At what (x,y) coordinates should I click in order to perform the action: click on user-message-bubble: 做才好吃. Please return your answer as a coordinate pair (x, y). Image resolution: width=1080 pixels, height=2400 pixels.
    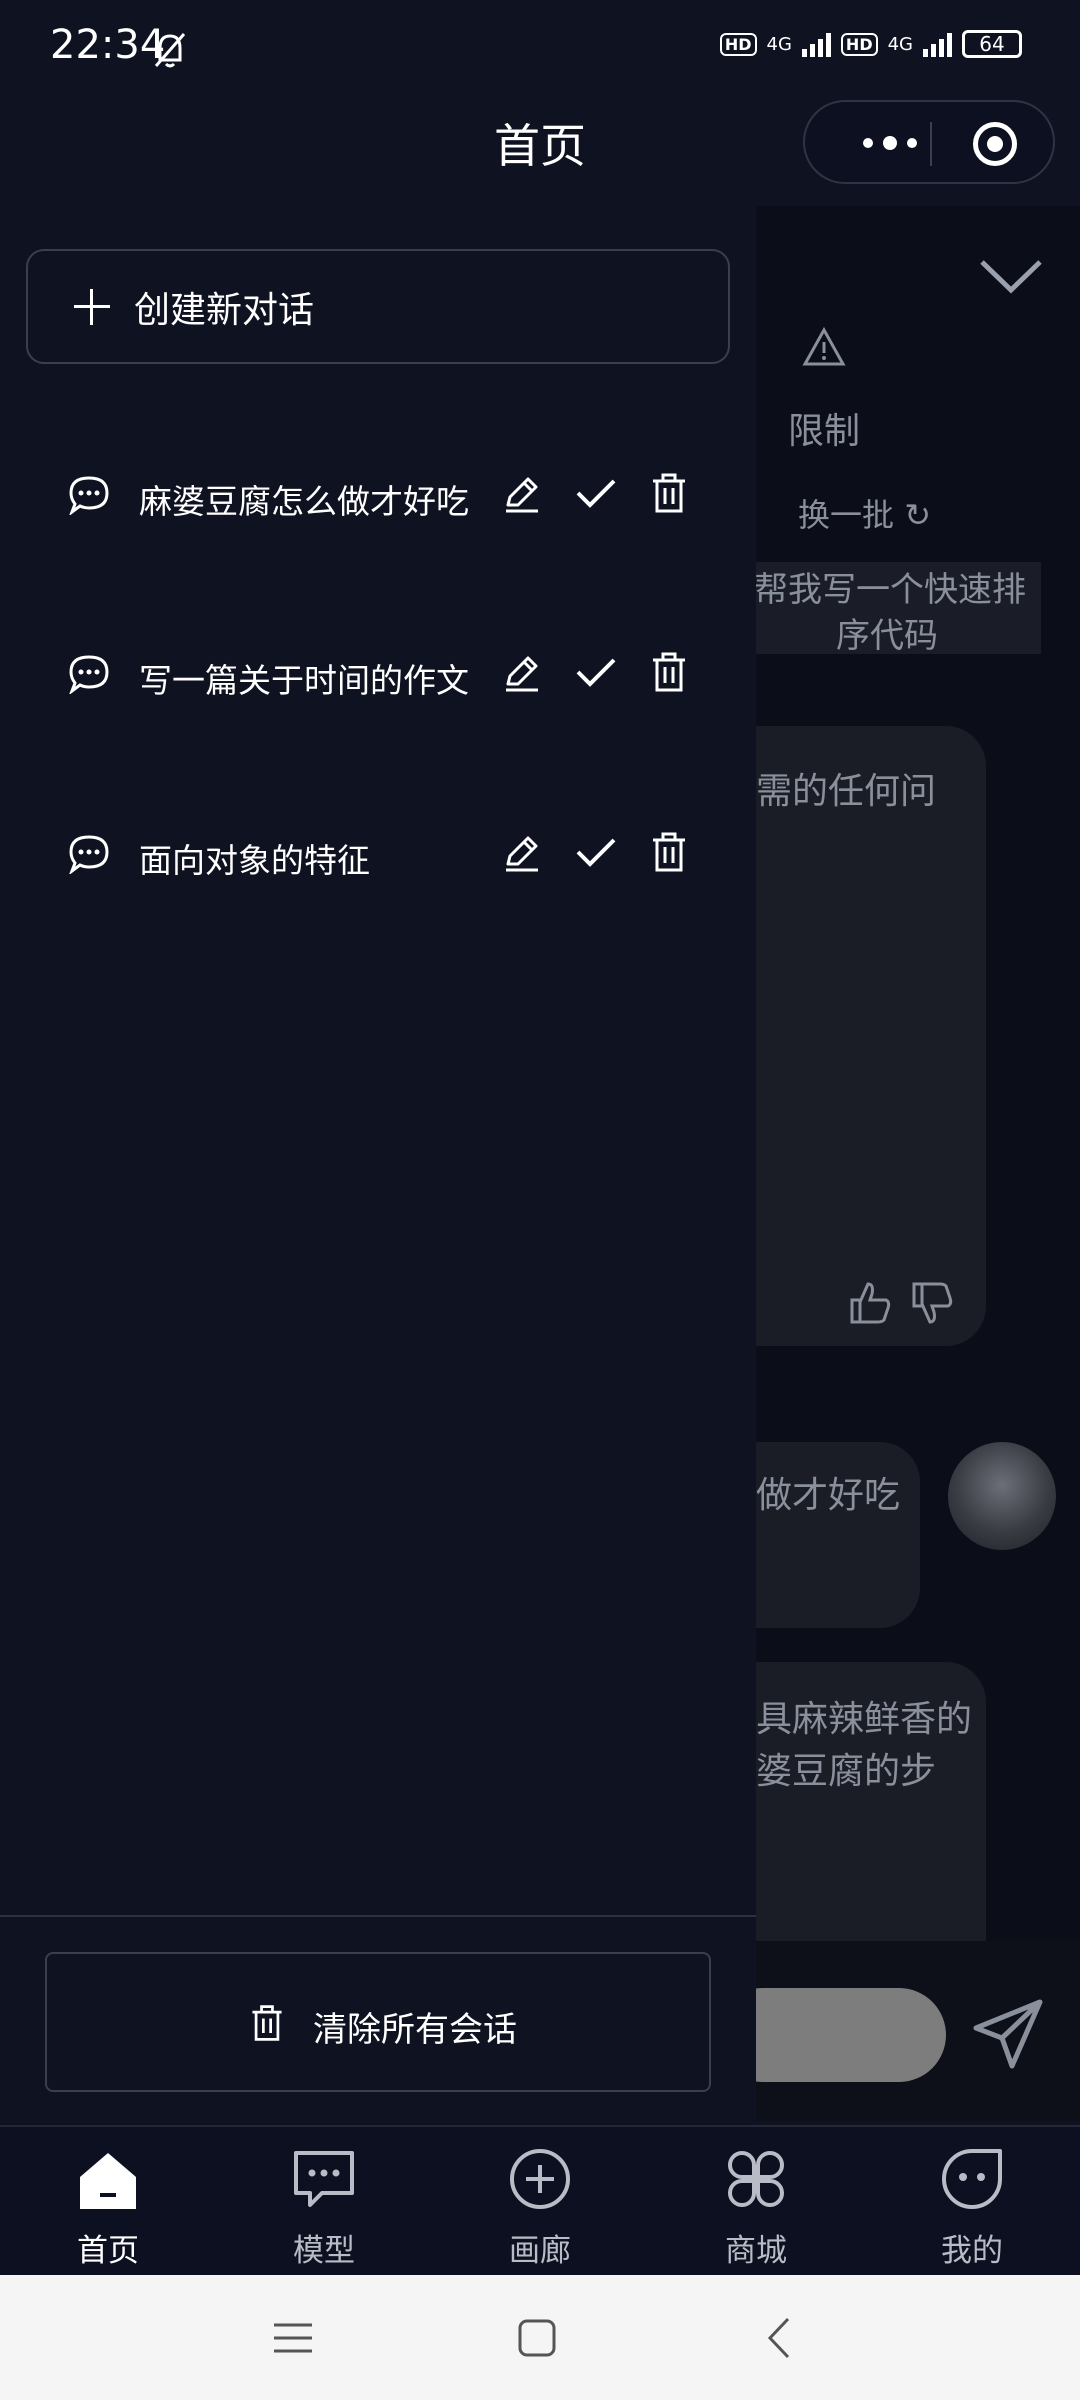
    Looking at the image, I should click on (838, 1535).